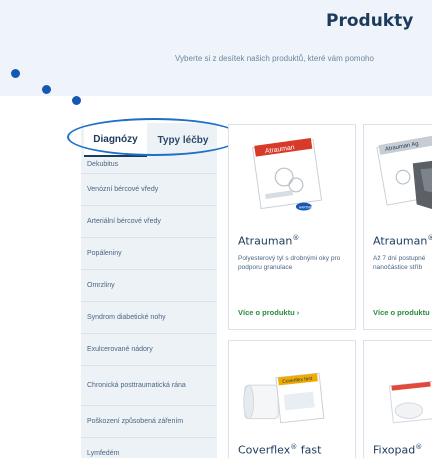 Image resolution: width=432 pixels, height=458 pixels. What do you see at coordinates (308, 208) in the screenshot?
I see `brand-logo: HARTMANN` at bounding box center [308, 208].